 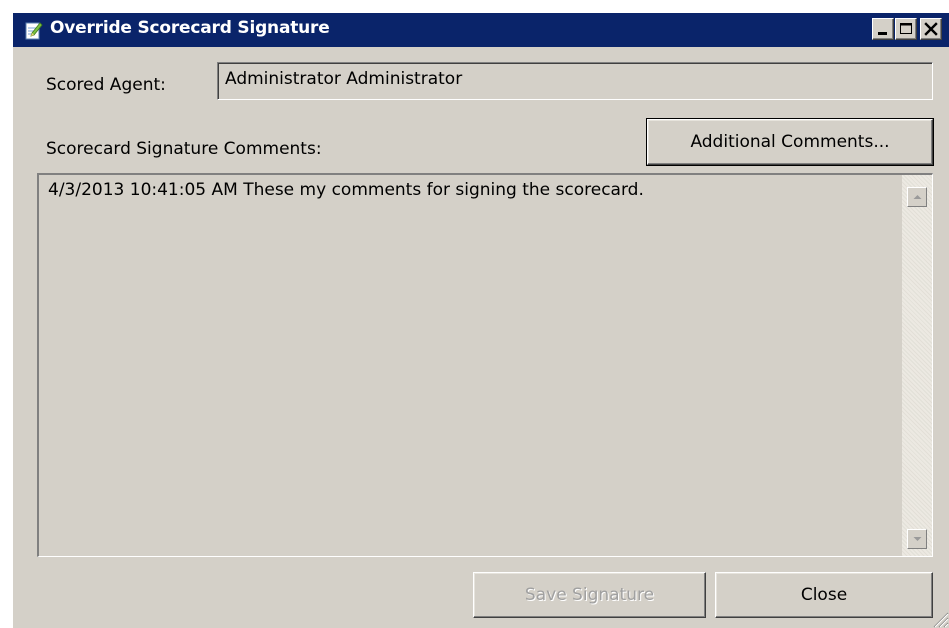 I want to click on scroll-down-button, so click(x=917, y=539).